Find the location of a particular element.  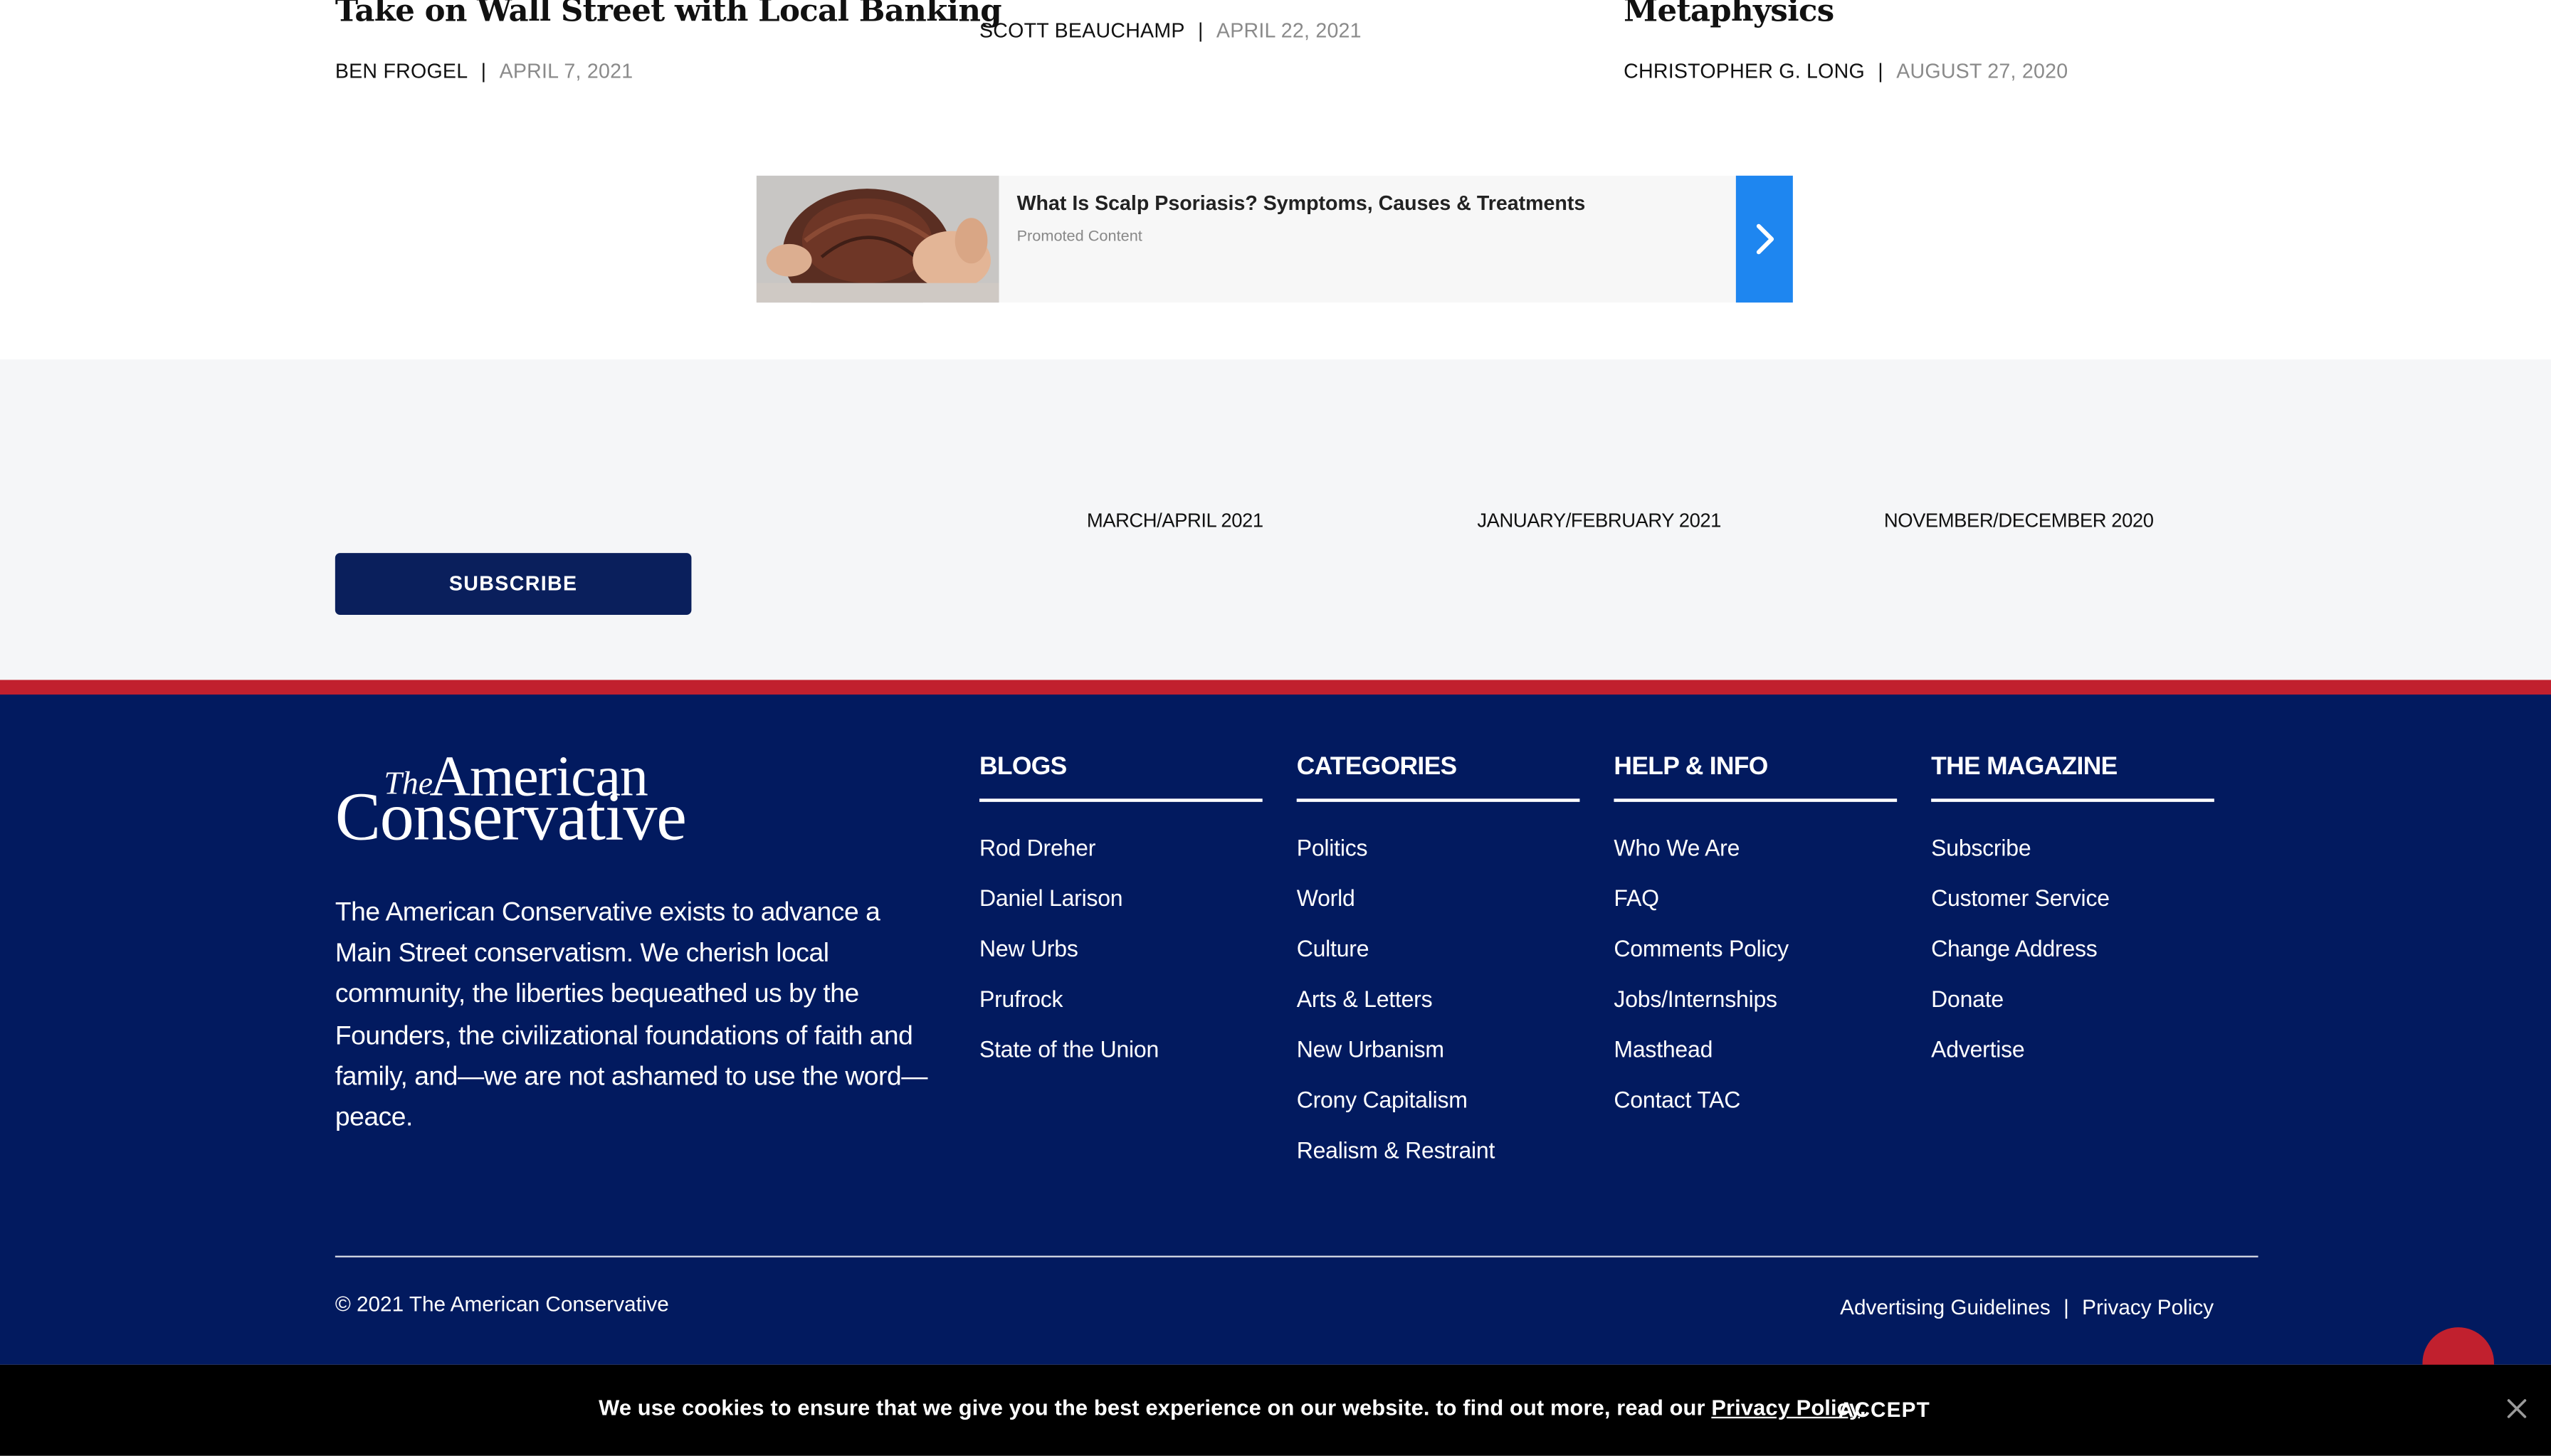

footer-link: Donate is located at coordinates (1968, 999).